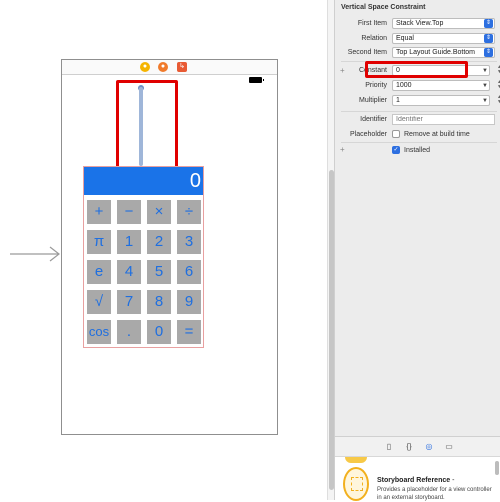  Describe the element at coordinates (420, 23) in the screenshot. I see `first-item-value: Stack View.Top` at that location.